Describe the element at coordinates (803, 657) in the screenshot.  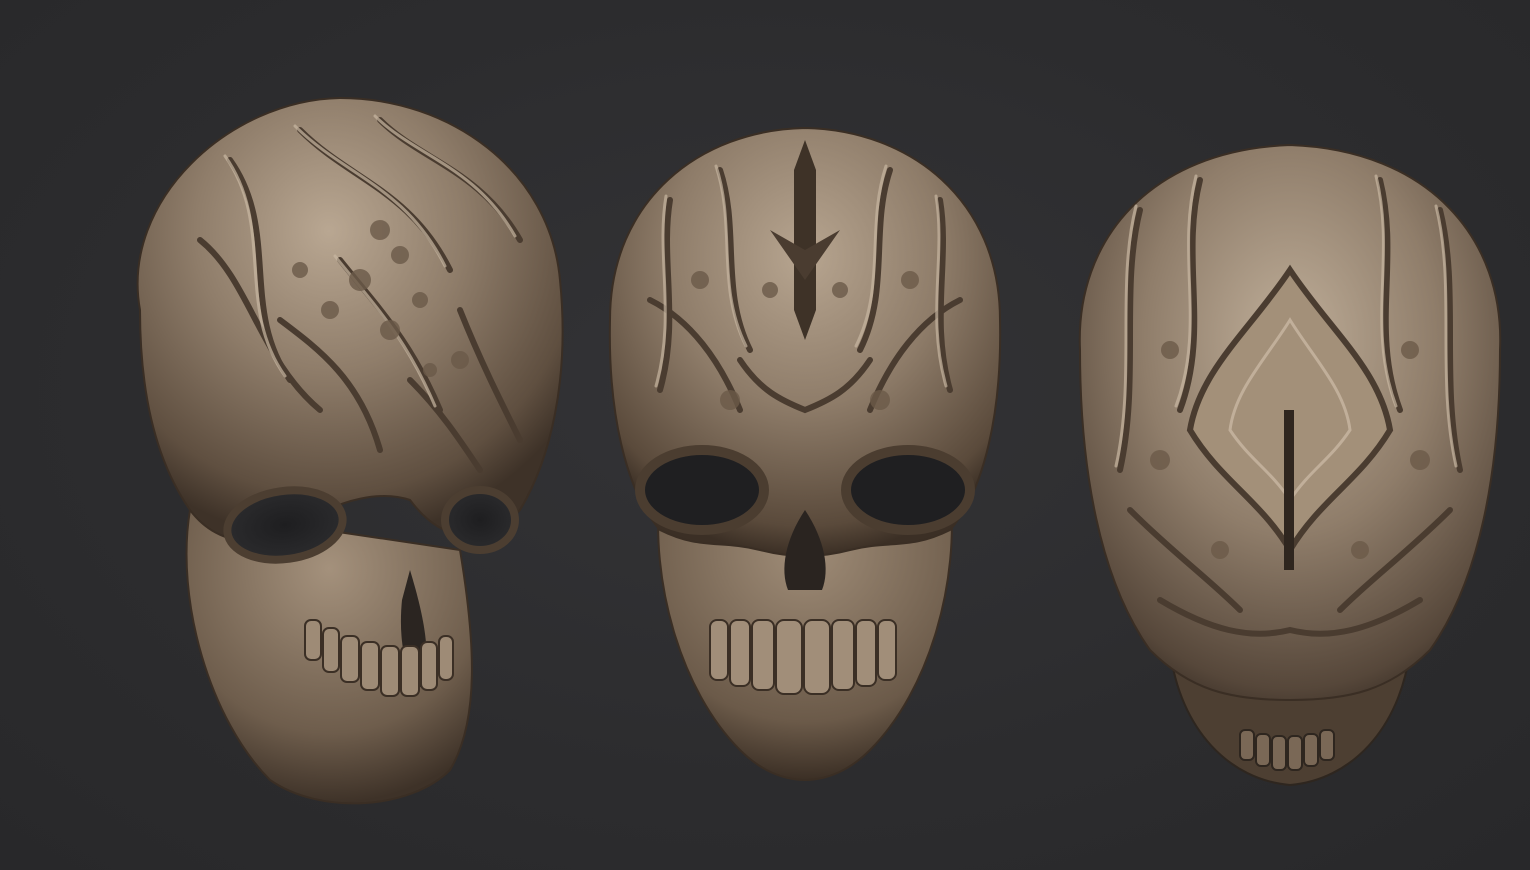
I see `teeth` at that location.